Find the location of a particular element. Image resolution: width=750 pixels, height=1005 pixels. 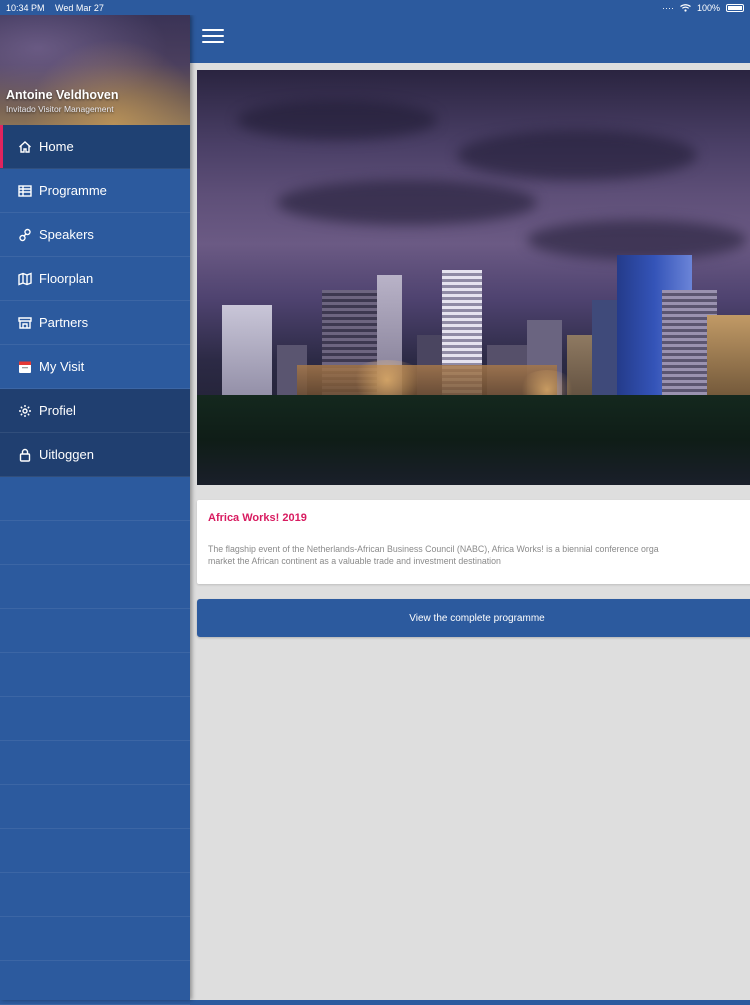

lock-icon is located at coordinates (25, 455).